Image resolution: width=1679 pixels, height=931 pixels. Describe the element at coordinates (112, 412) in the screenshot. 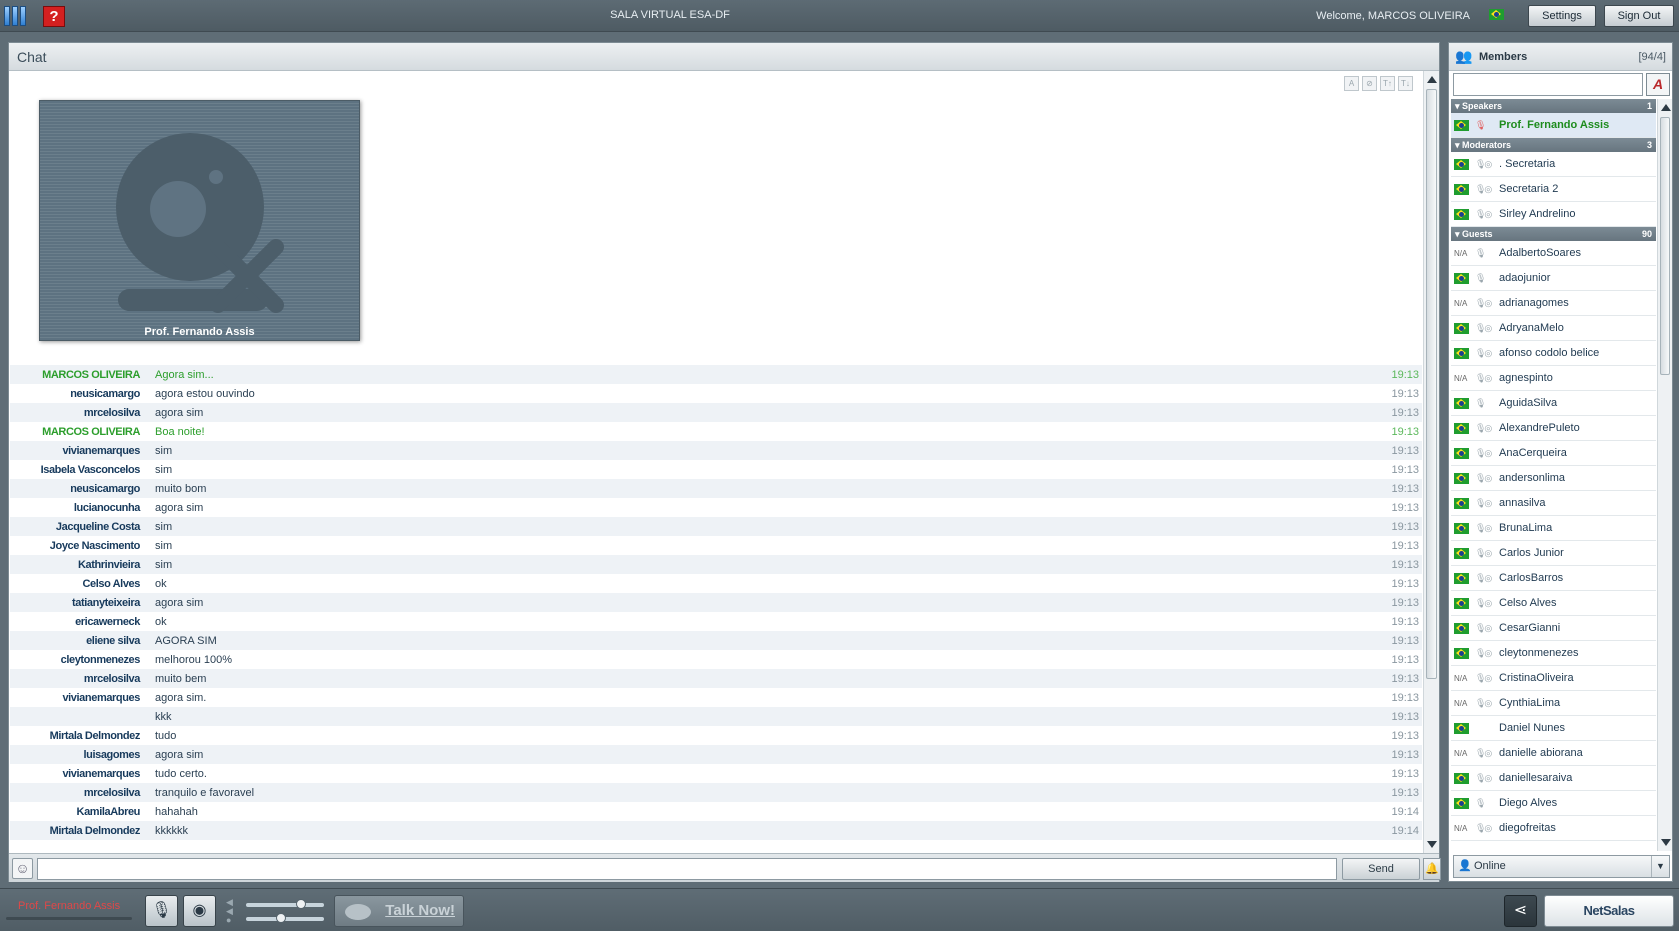

I see `message-author: mrcelosilva` at that location.